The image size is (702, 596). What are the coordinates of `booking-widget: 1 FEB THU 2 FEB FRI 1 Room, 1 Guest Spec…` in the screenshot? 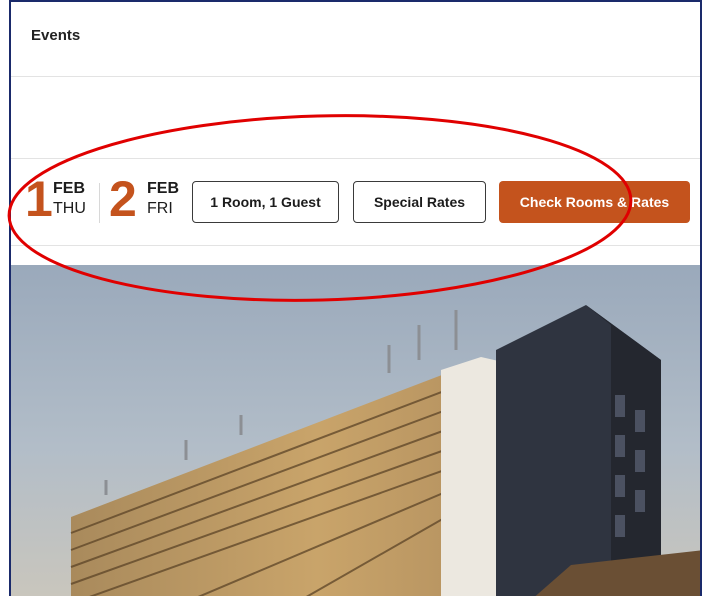 It's located at (355, 202).